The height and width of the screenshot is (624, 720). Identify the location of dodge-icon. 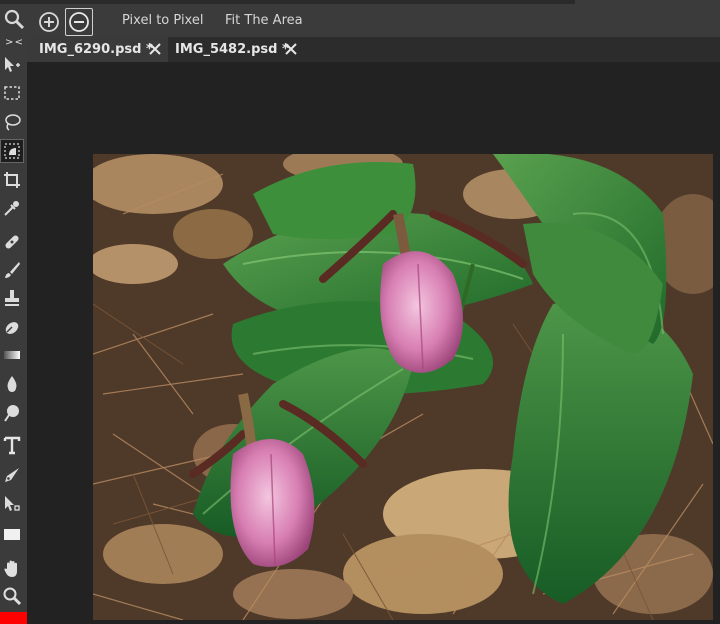
(12, 413).